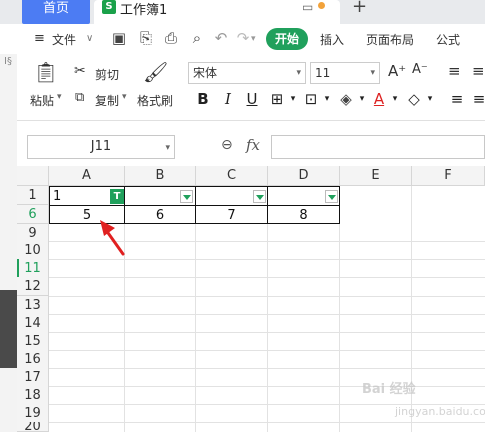 The height and width of the screenshot is (432, 485). I want to click on annotation-arrow, so click(112, 238).